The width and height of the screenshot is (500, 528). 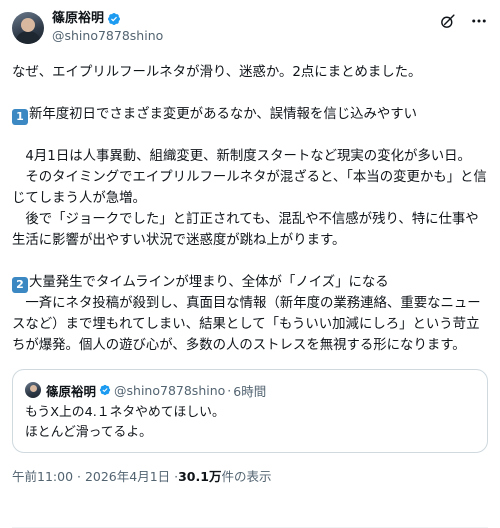 I want to click on header-actions, so click(x=463, y=21).